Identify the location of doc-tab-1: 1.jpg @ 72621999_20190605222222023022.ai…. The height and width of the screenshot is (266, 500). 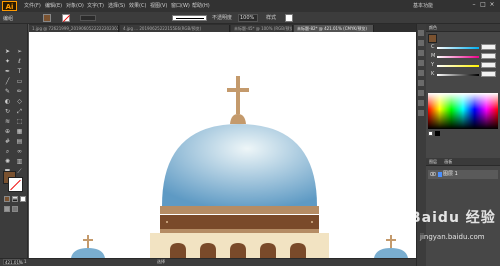
(74, 28).